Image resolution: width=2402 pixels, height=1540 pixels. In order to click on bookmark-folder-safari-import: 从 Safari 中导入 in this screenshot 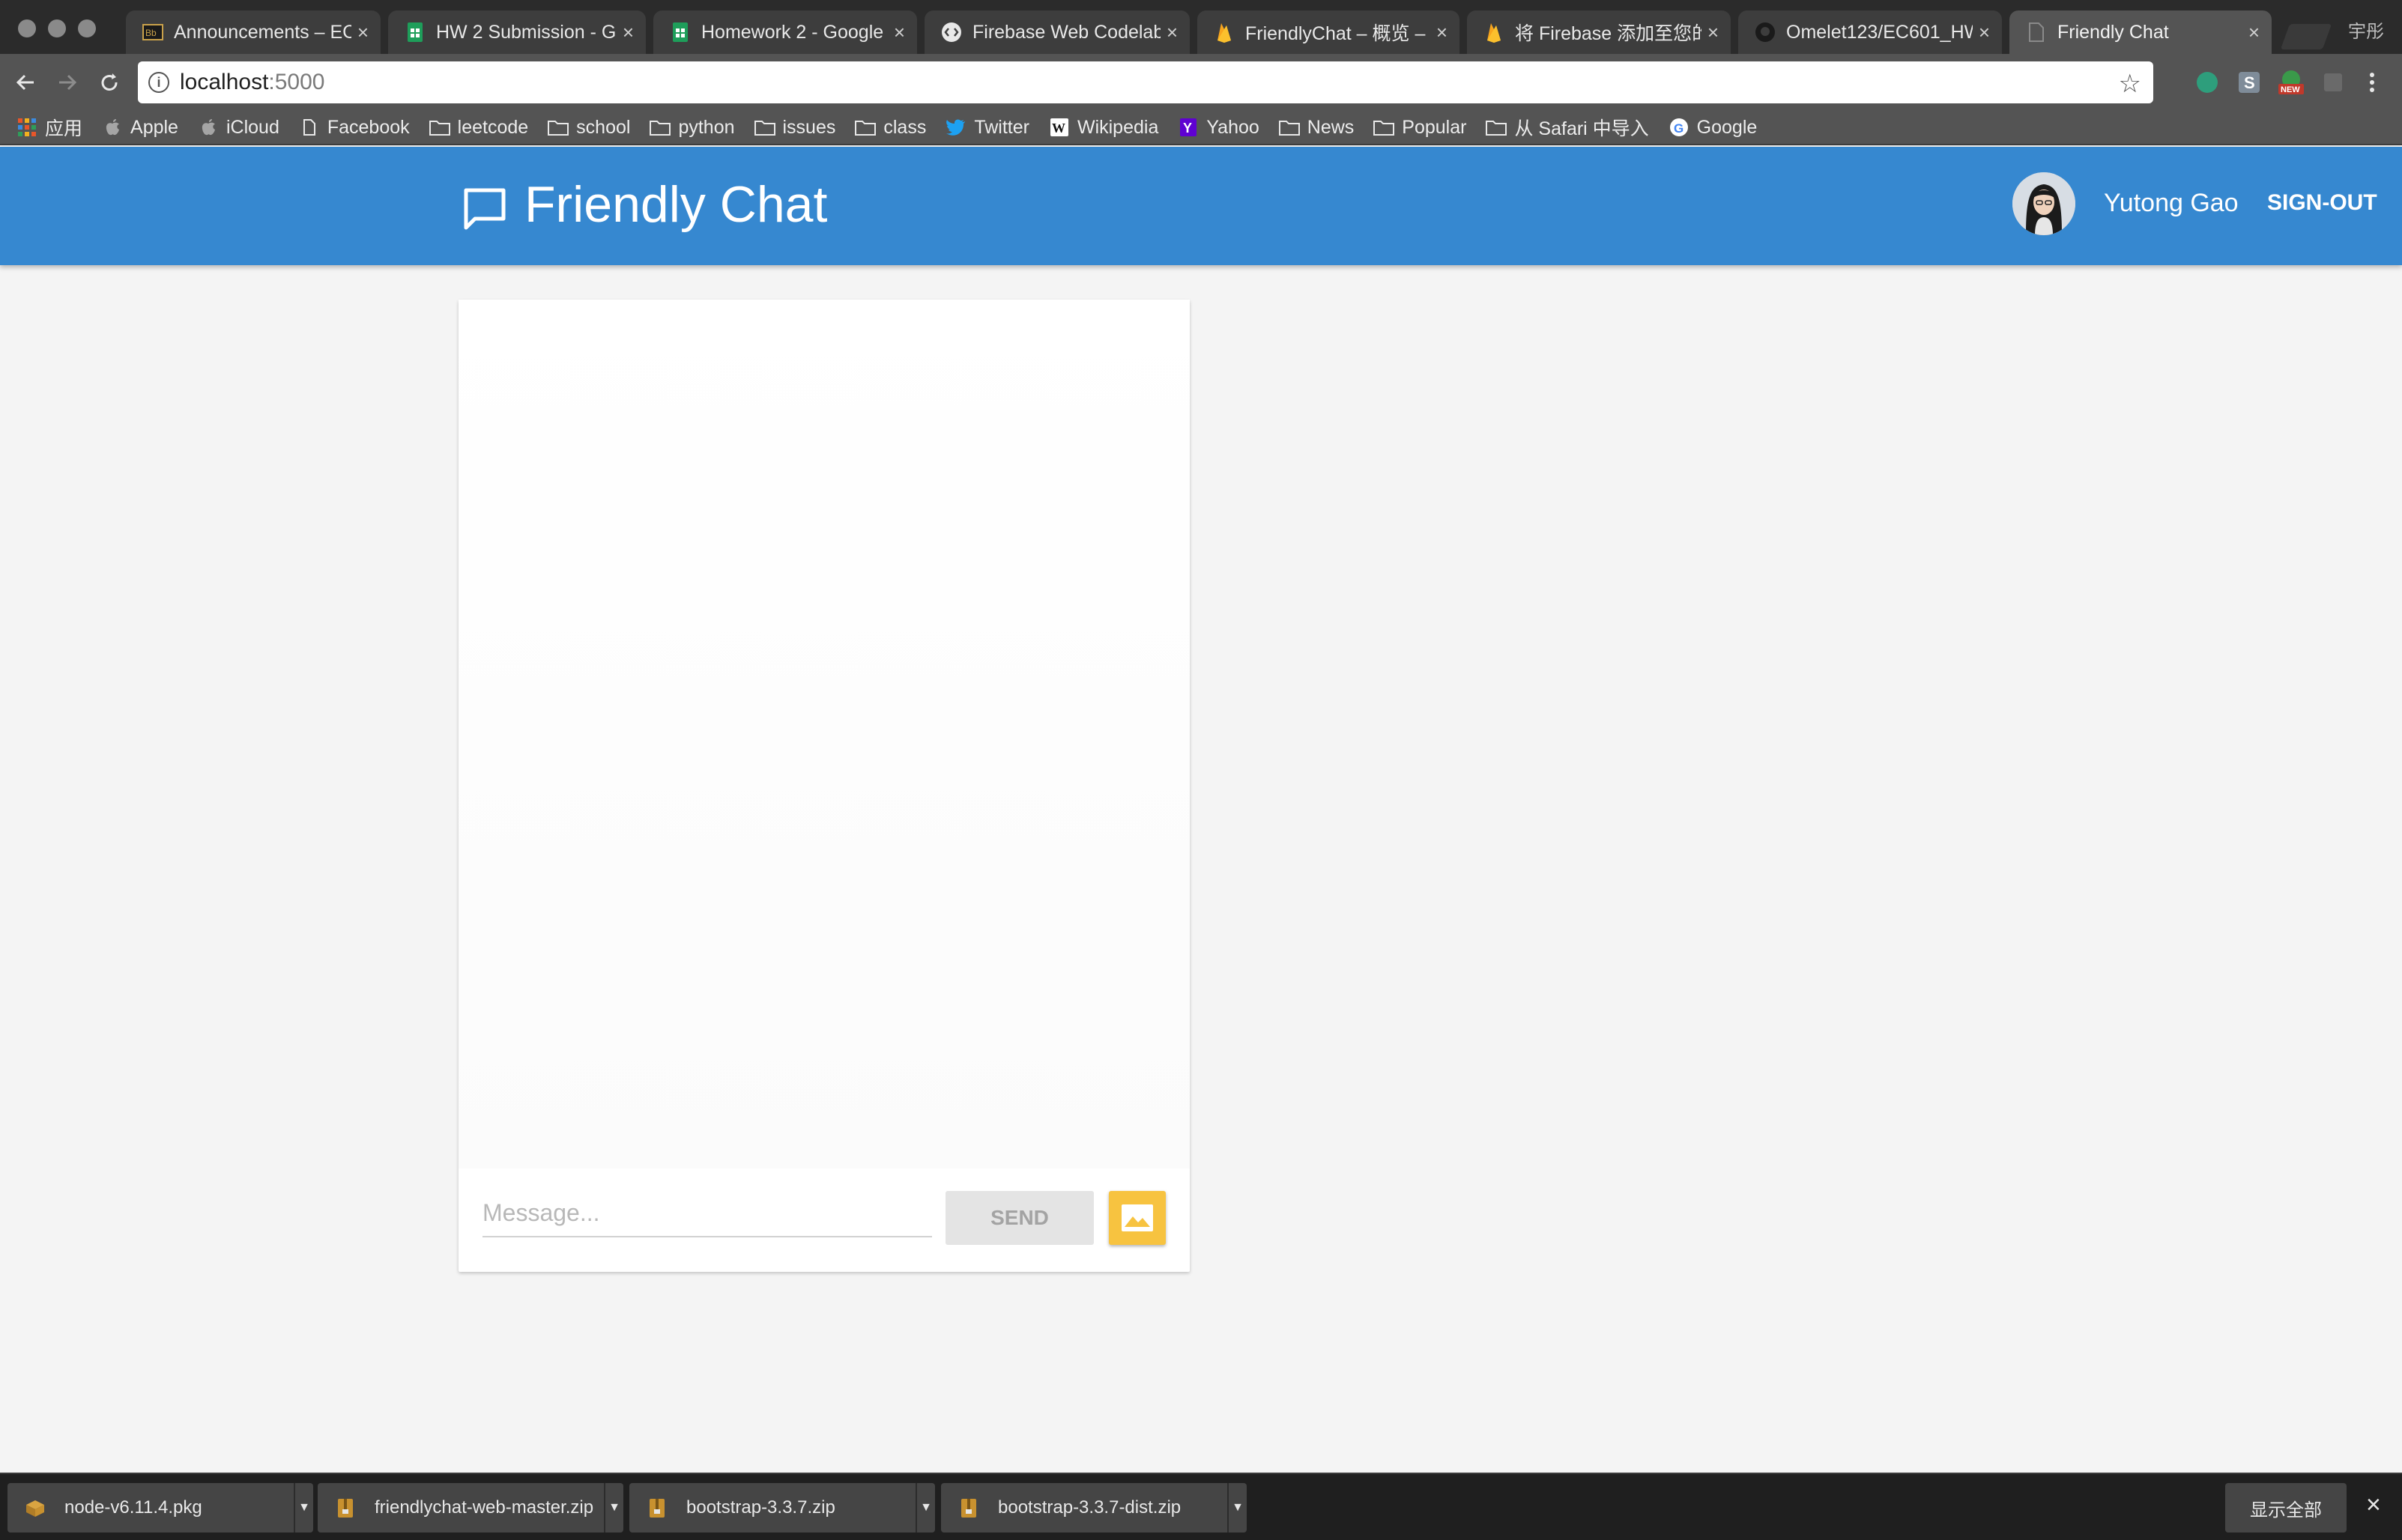, I will do `click(1567, 127)`.